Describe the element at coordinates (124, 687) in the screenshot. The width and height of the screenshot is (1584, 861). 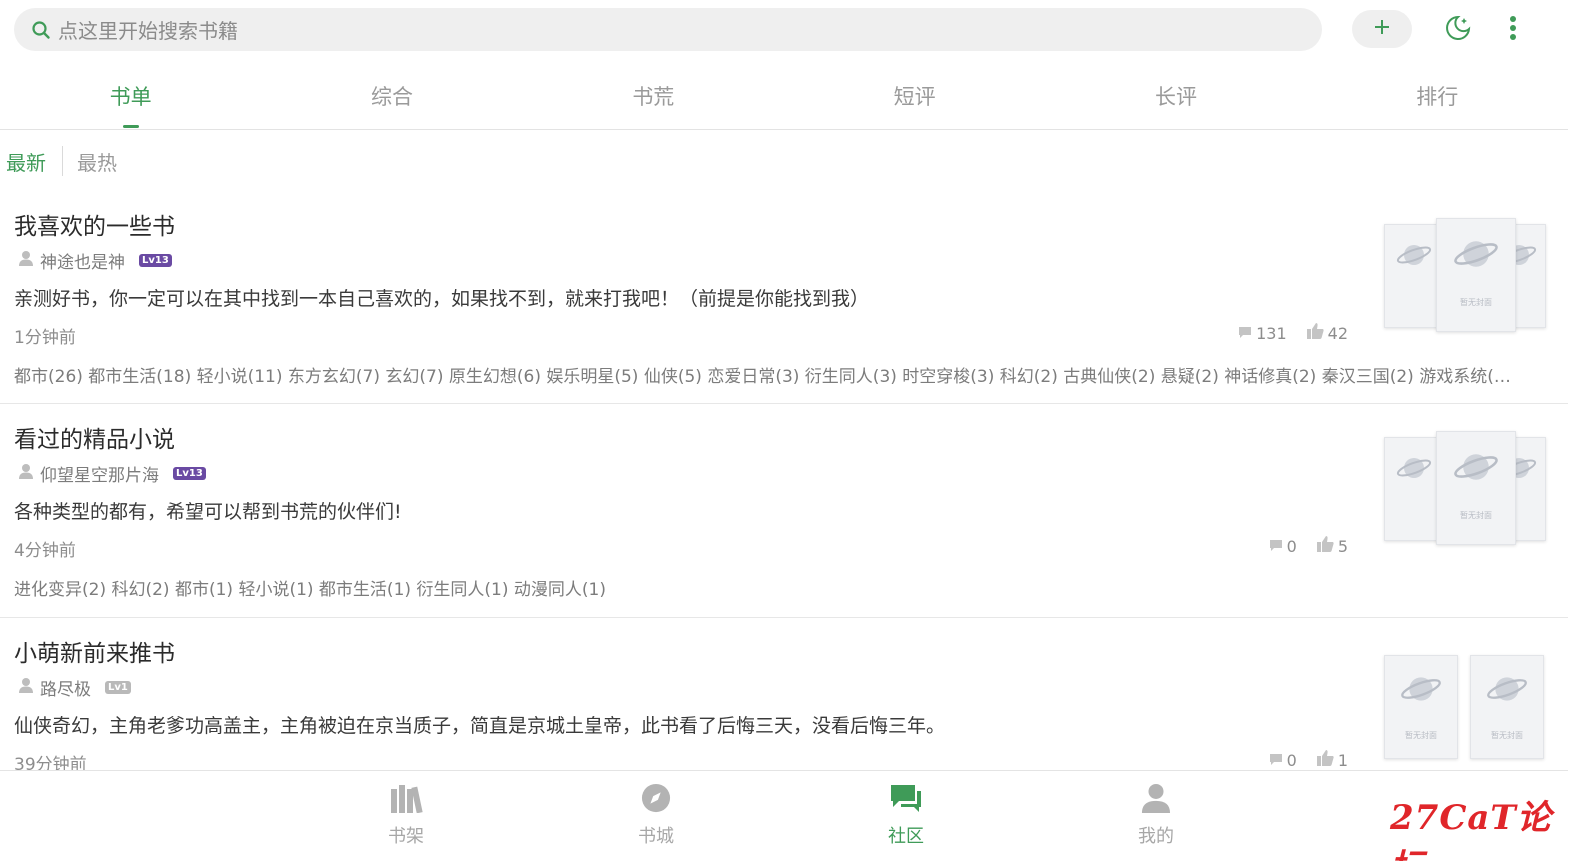
I see `level-value: 1` at that location.